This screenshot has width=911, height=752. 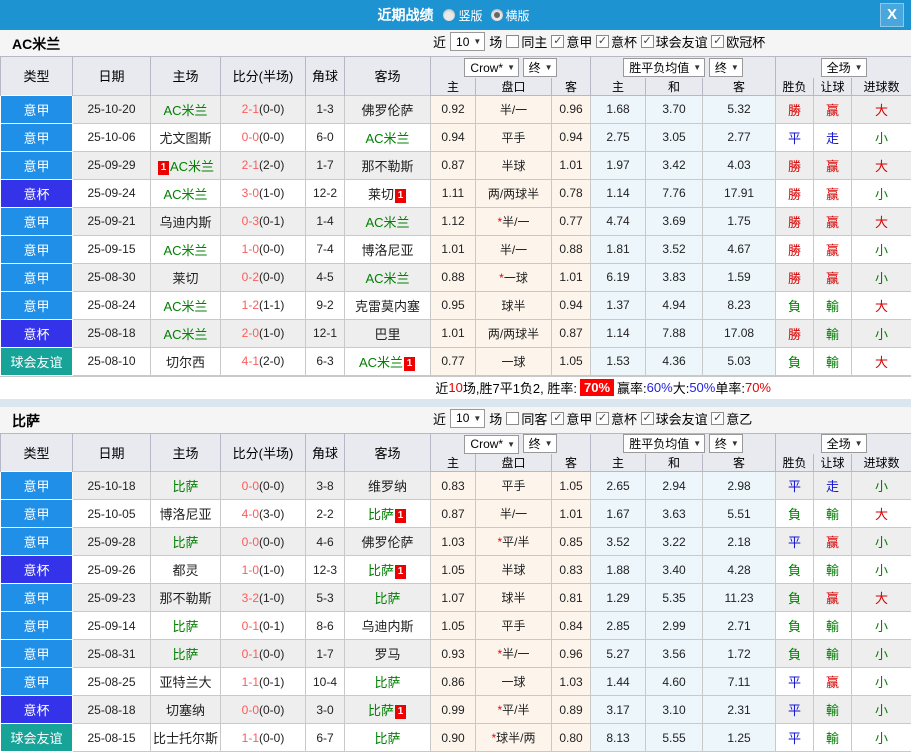 What do you see at coordinates (571, 277) in the screenshot?
I see `odds-away-value: 1.01` at bounding box center [571, 277].